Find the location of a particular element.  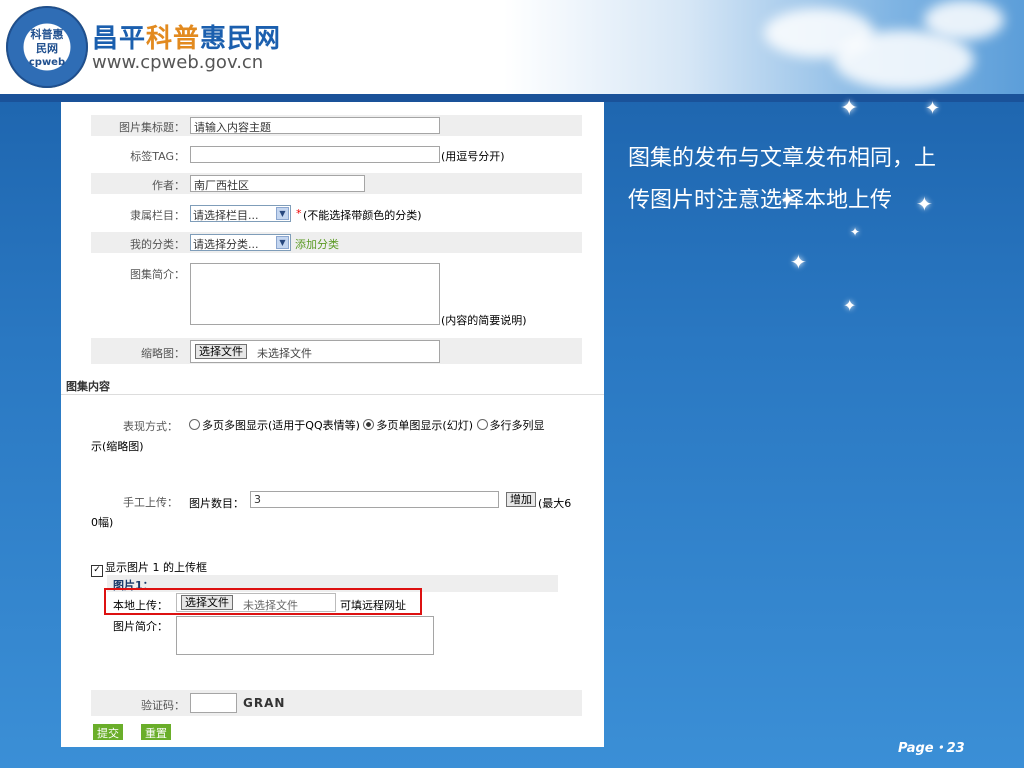

count-label: 图片数目： is located at coordinates (216, 503).